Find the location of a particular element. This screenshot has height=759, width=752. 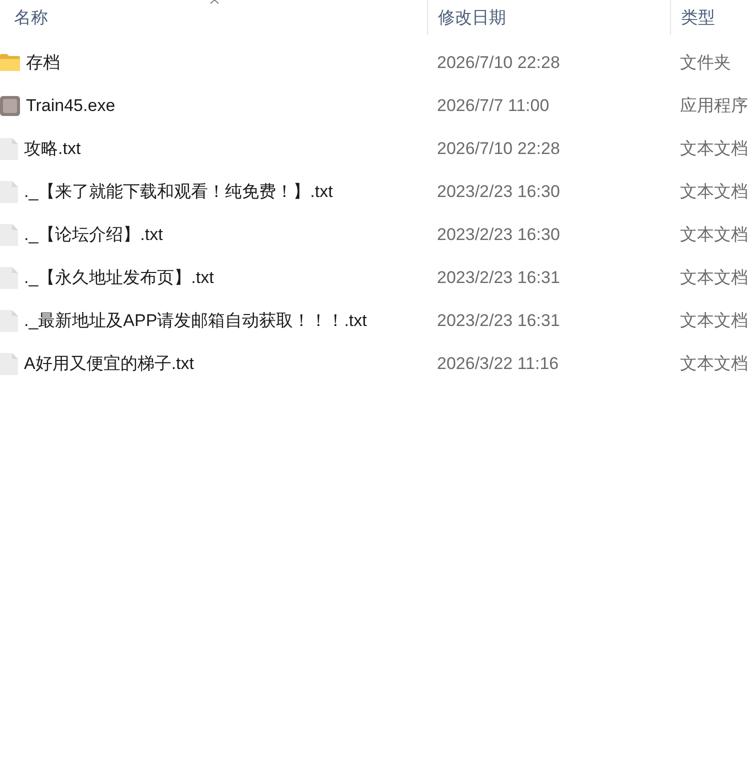

file-name: ._最新地址及APP请发邮箱自动获取！！！.txt is located at coordinates (195, 321).